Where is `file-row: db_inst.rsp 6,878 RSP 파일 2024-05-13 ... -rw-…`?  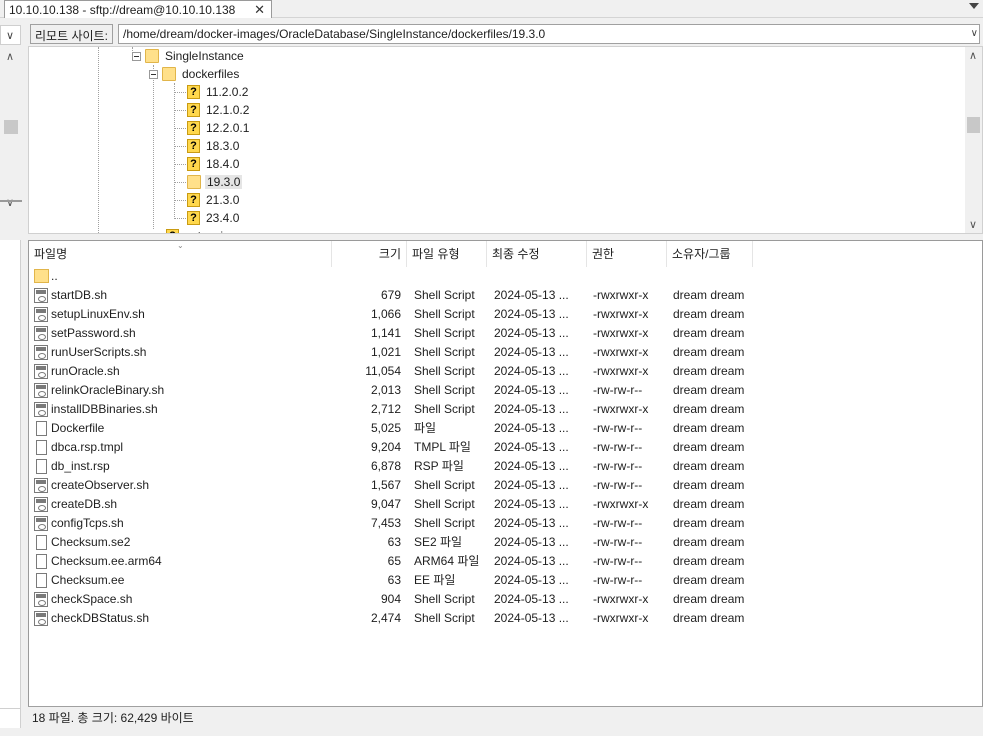
file-row: db_inst.rsp 6,878 RSP 파일 2024-05-13 ... -rw-… is located at coordinates (505, 466).